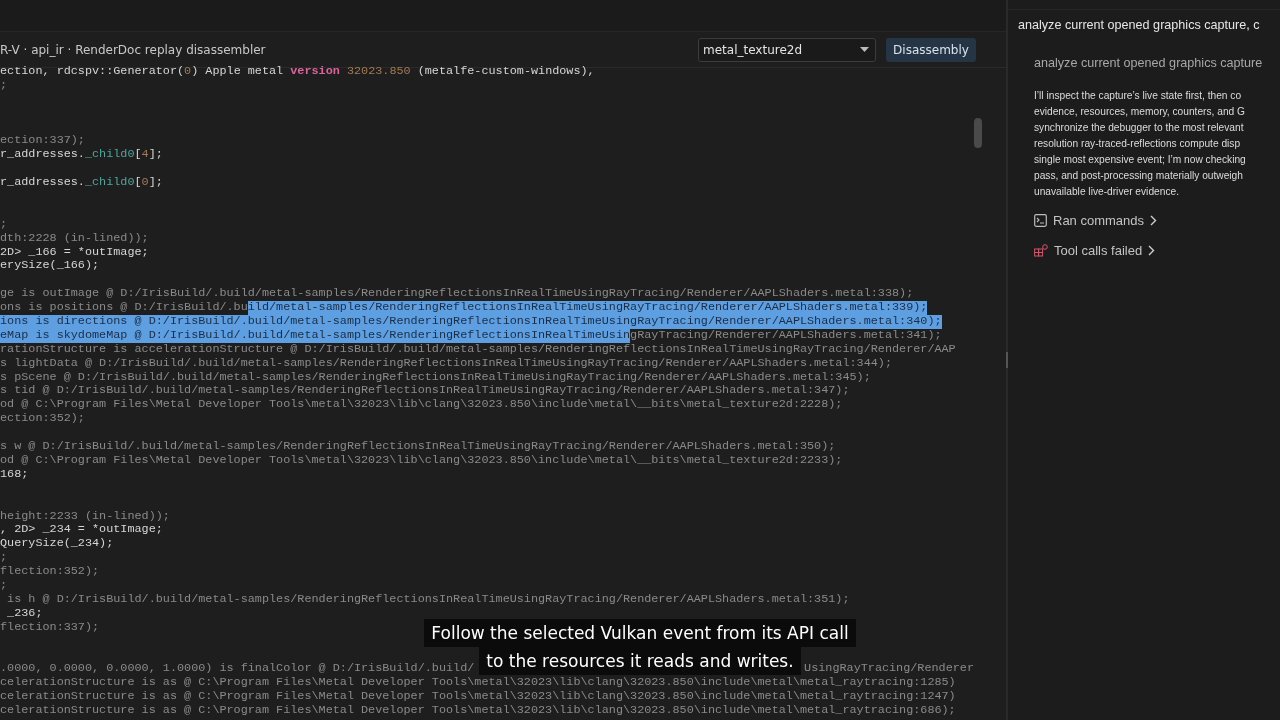 The height and width of the screenshot is (720, 1280). Describe the element at coordinates (42, 419) in the screenshot. I see `code-text: ection:352);` at that location.